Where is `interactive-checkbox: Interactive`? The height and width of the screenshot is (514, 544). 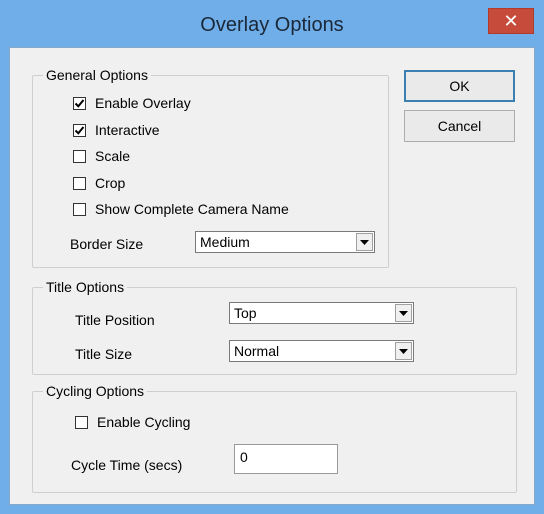 interactive-checkbox: Interactive is located at coordinates (116, 130).